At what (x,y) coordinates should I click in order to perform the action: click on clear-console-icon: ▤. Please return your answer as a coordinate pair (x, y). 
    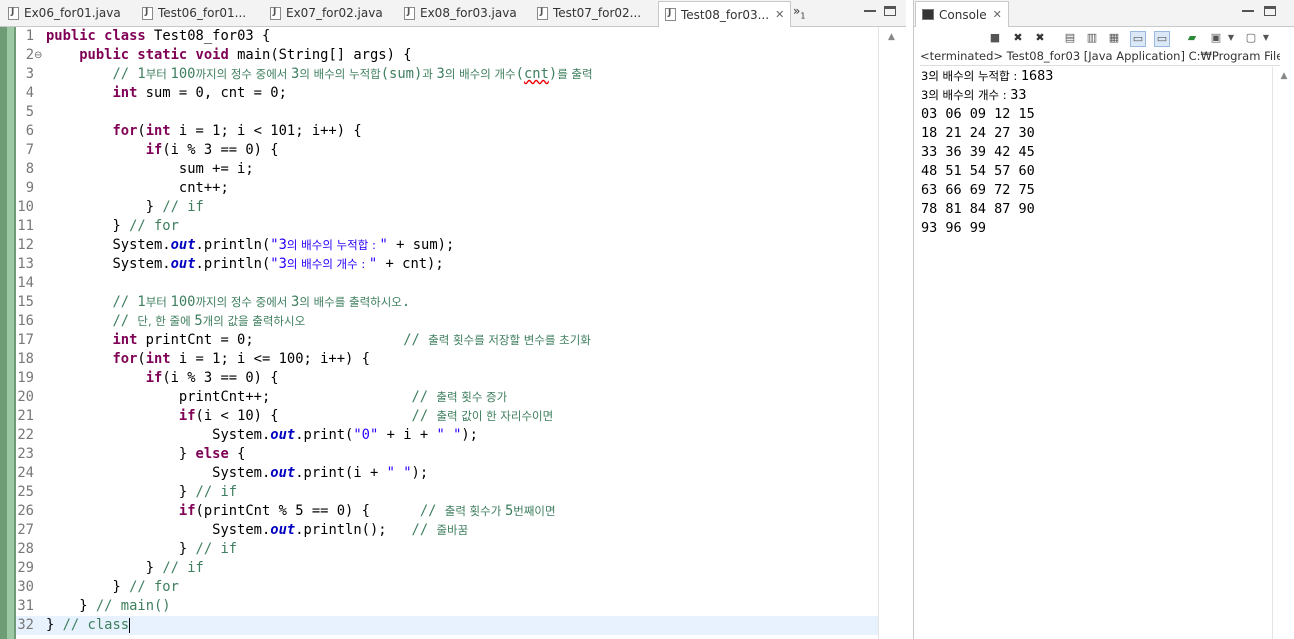
    Looking at the image, I should click on (1070, 38).